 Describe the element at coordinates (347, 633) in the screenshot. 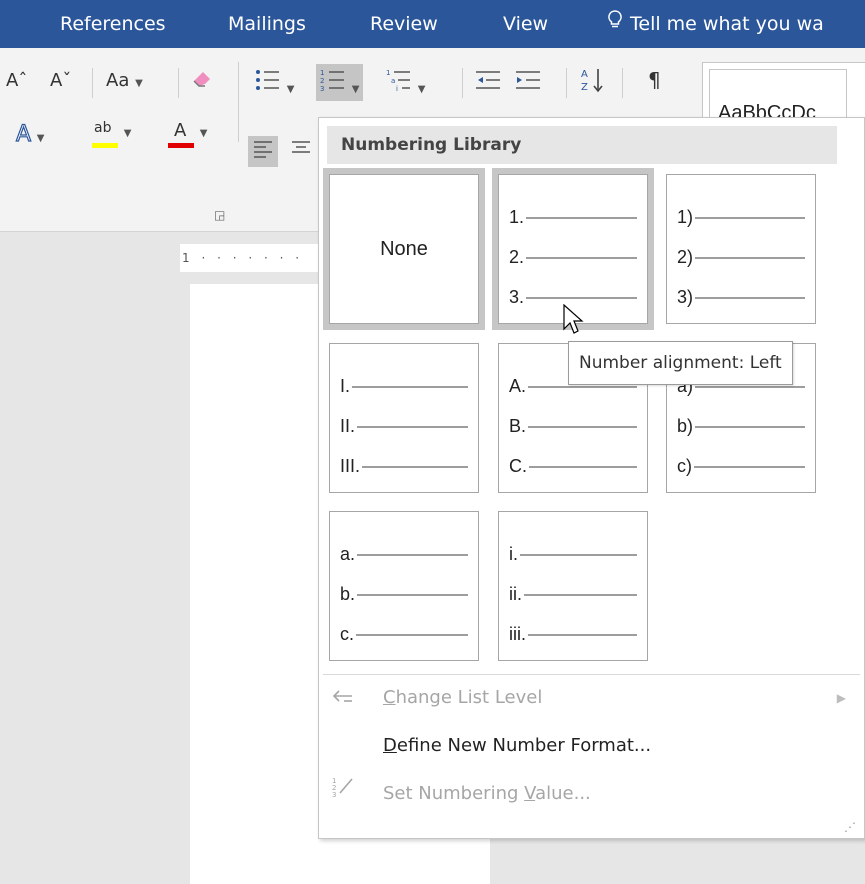

I see `preview-marker: c.` at that location.